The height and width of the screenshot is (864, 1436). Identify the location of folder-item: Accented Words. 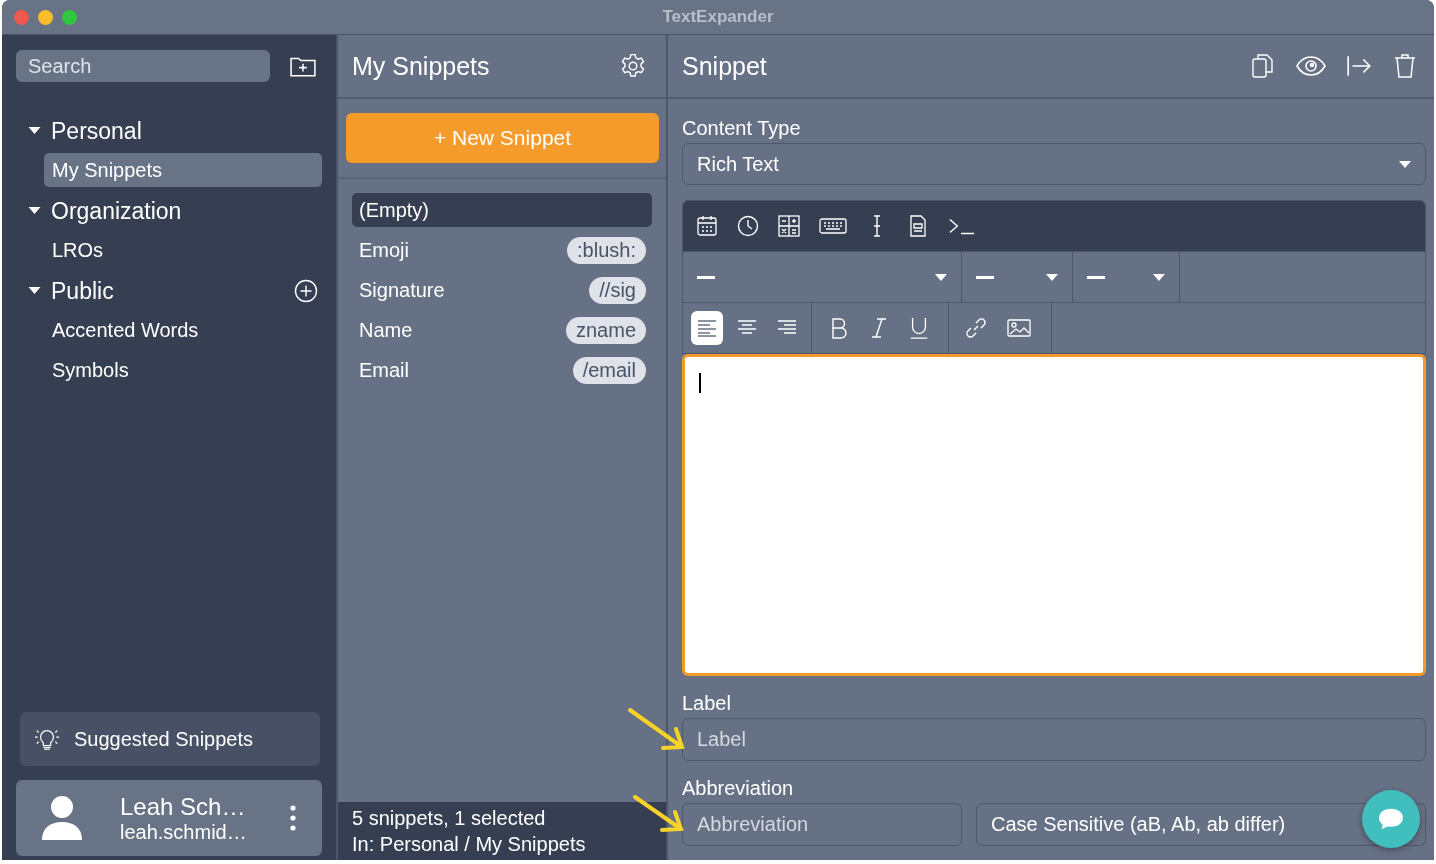
(125, 330).